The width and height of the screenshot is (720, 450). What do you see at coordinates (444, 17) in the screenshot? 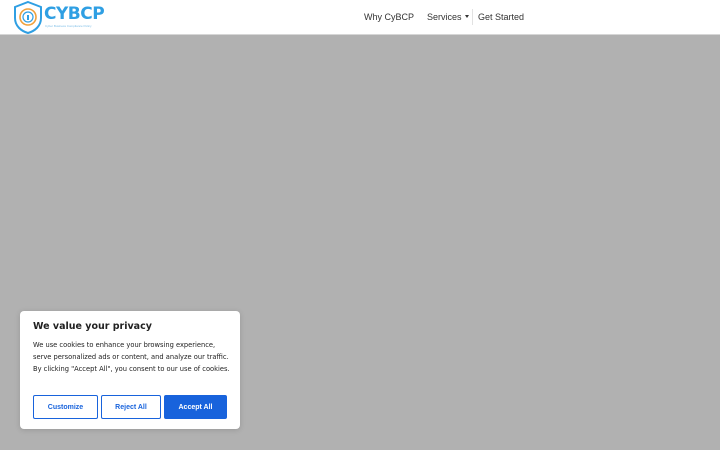
I see `nav-services-label: Services` at bounding box center [444, 17].